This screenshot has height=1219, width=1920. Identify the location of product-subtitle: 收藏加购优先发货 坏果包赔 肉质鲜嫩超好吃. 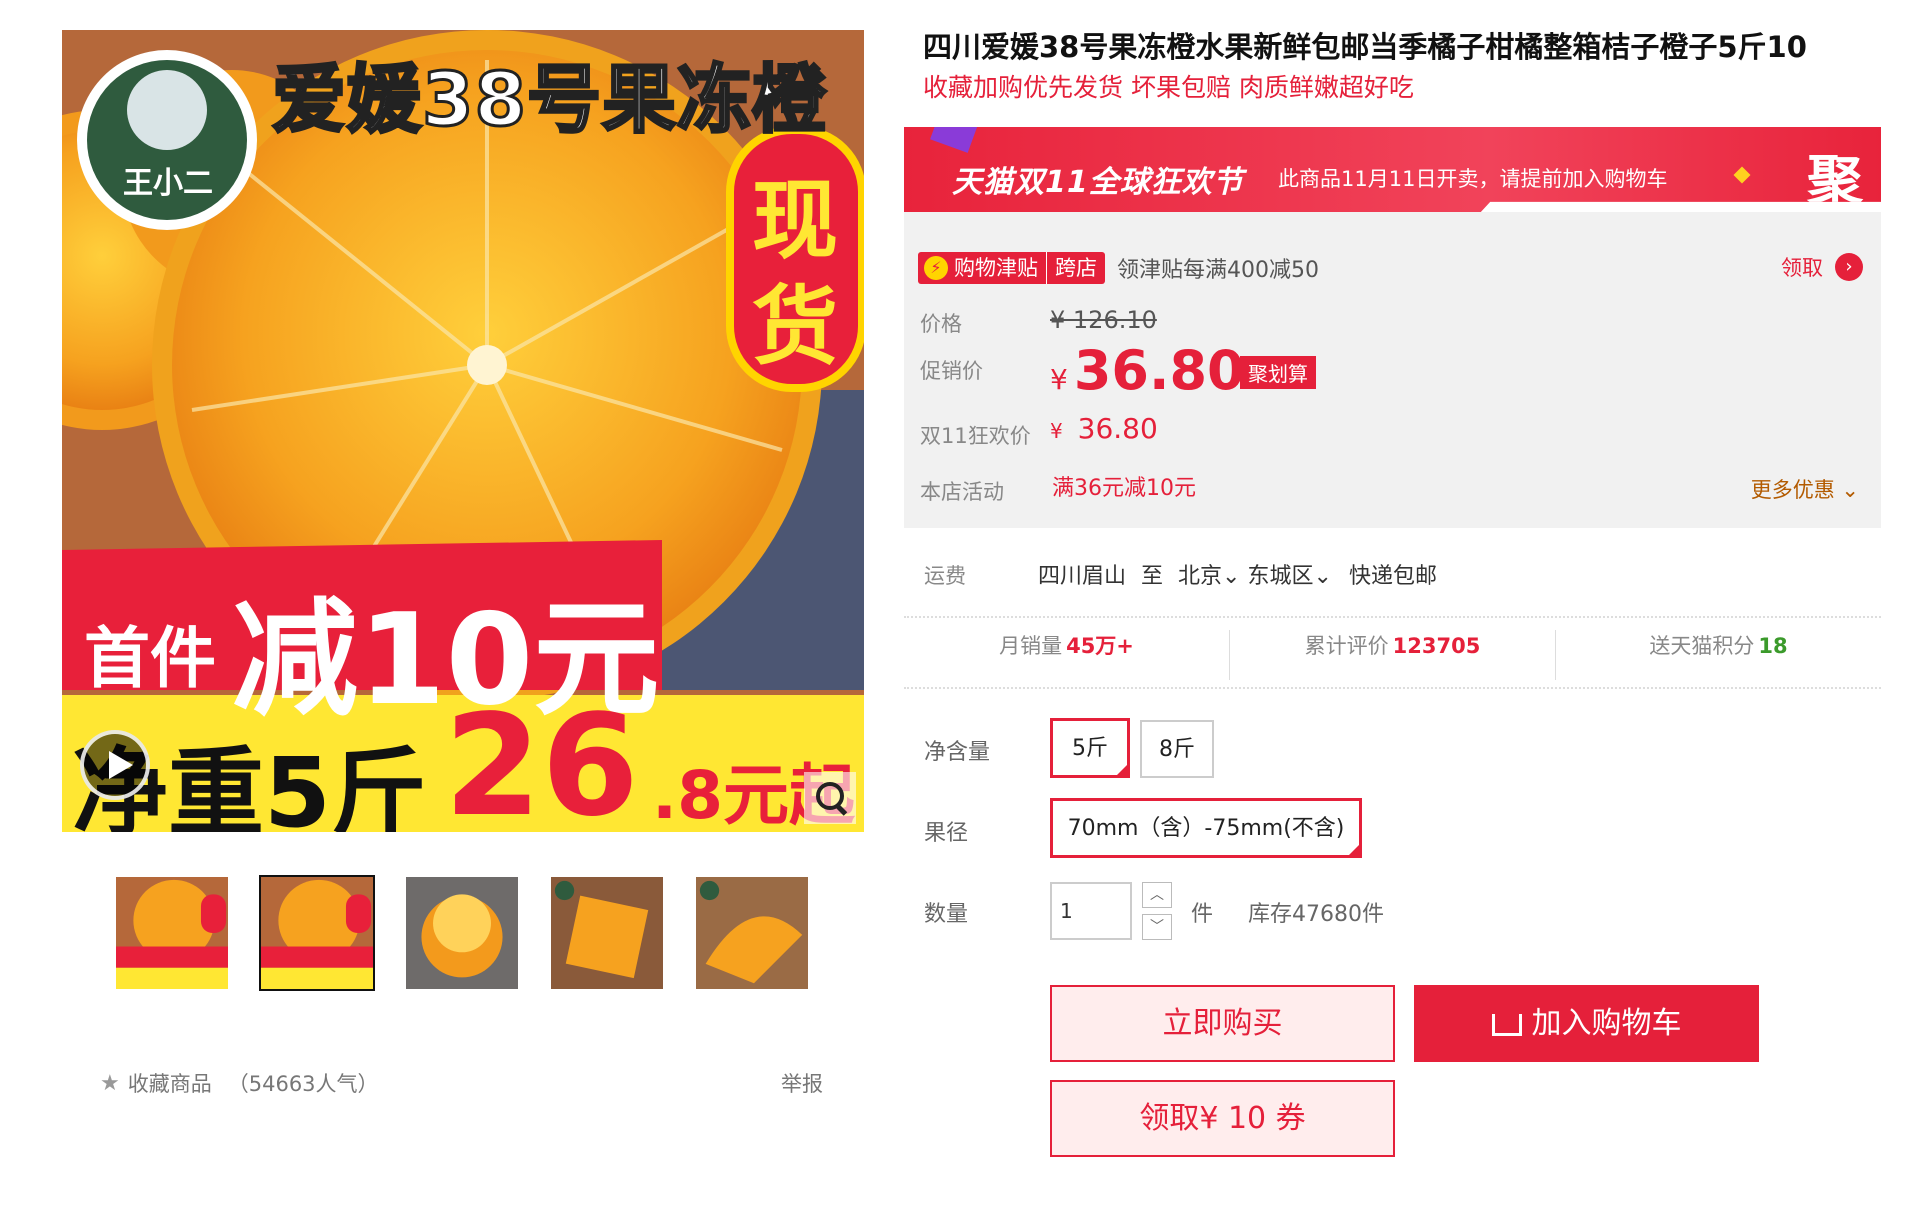
(1168, 87).